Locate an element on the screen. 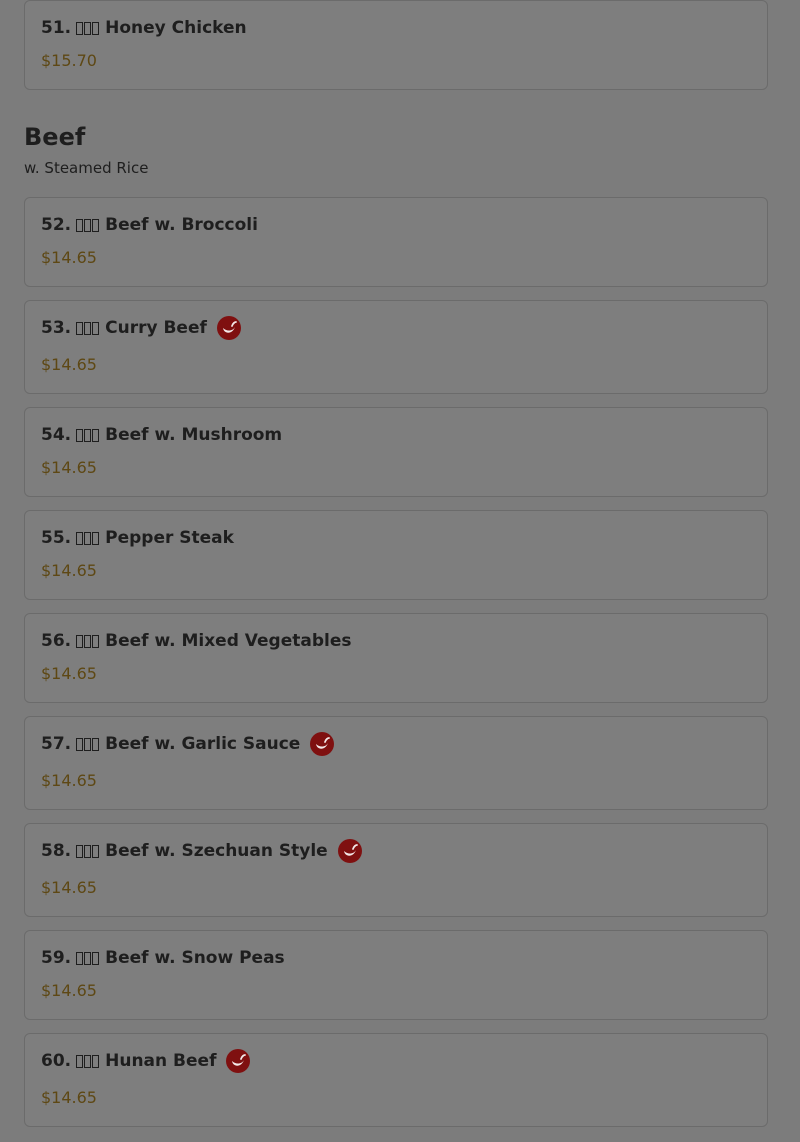  item-price: $15.70 is located at coordinates (69, 60).